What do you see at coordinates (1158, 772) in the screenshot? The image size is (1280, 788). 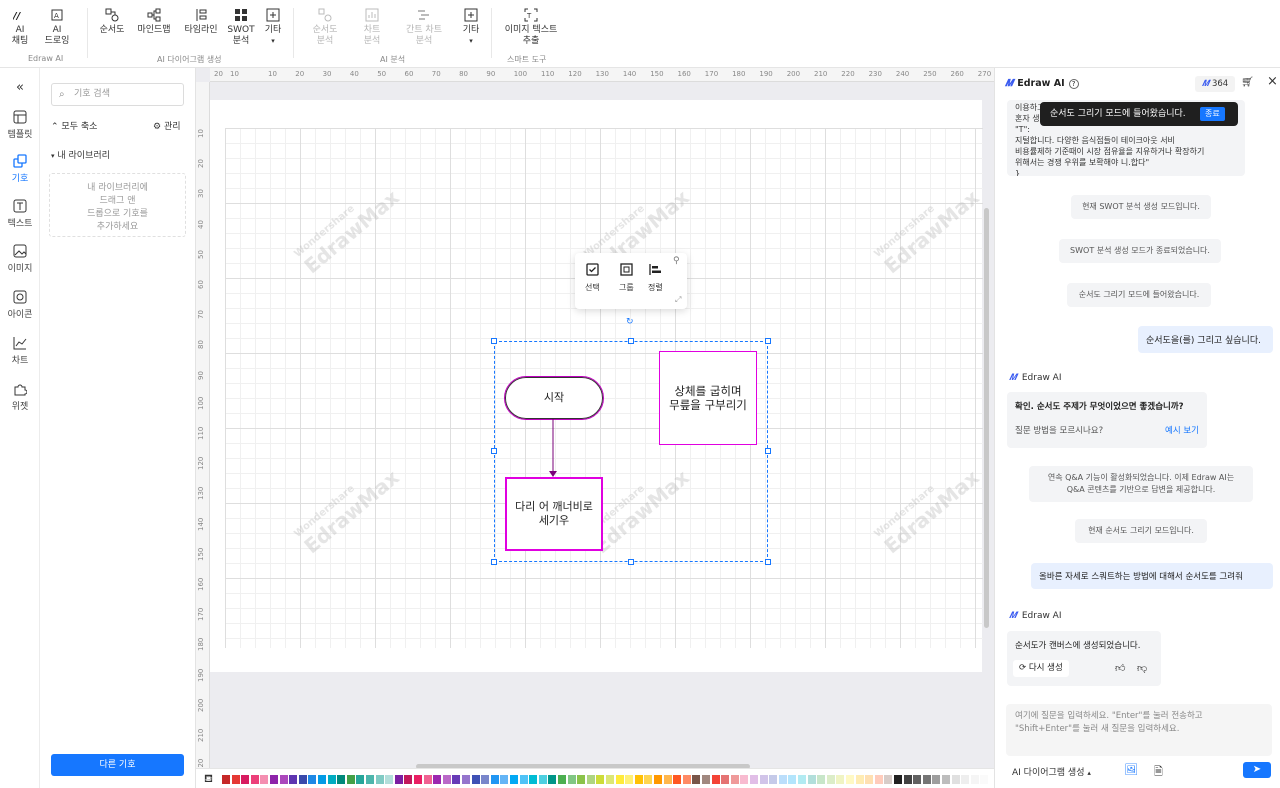 I see `document-icon: 🗎` at bounding box center [1158, 772].